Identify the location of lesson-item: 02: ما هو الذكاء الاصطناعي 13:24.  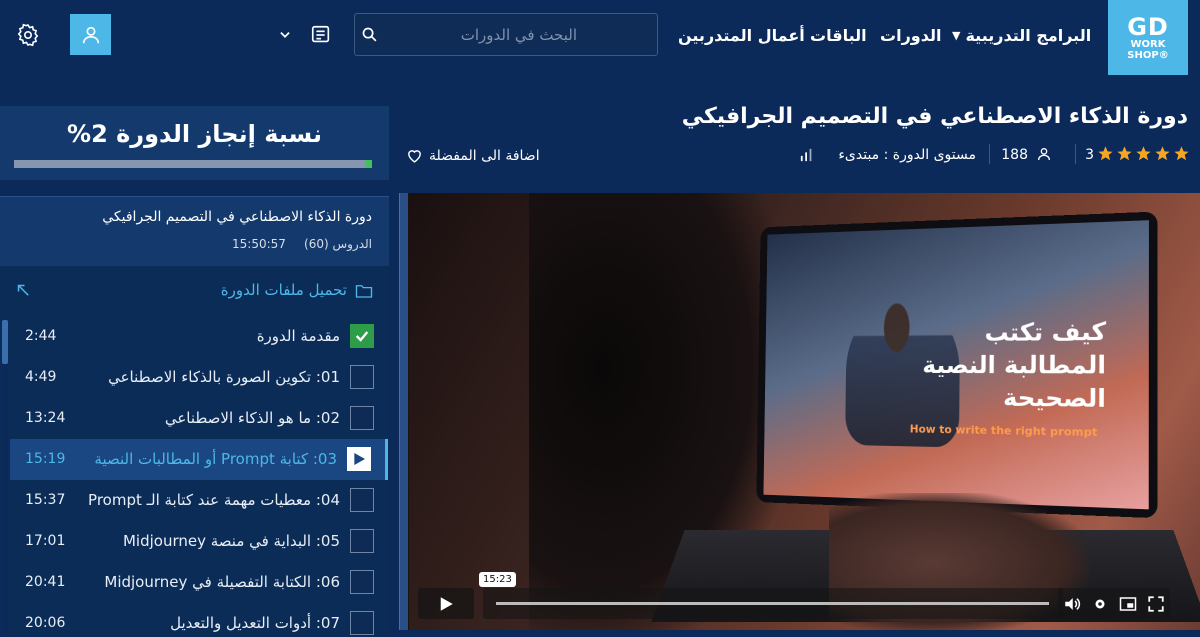
(199, 418).